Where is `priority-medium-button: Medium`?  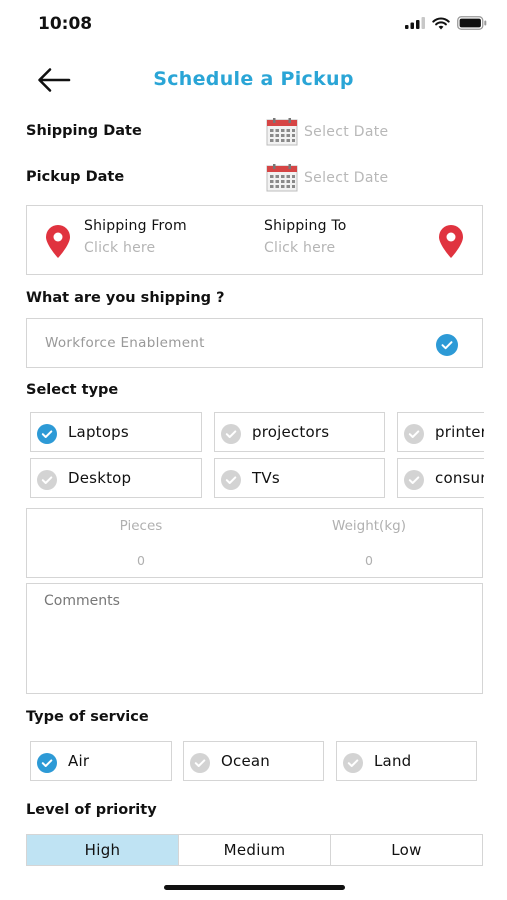
priority-medium-button: Medium is located at coordinates (255, 850).